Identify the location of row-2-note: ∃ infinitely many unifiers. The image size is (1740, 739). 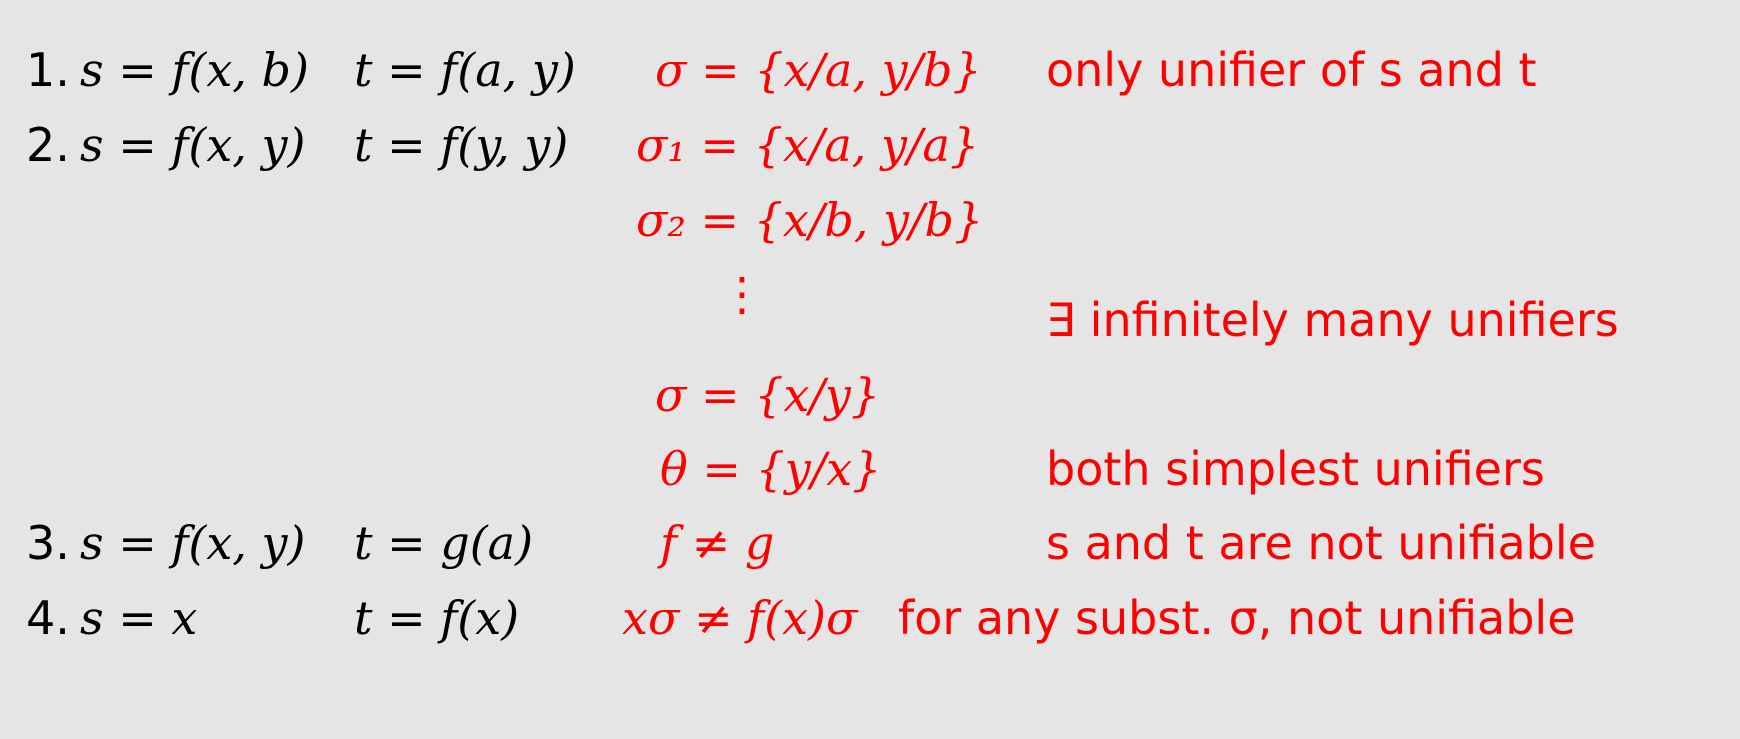
(1332, 320).